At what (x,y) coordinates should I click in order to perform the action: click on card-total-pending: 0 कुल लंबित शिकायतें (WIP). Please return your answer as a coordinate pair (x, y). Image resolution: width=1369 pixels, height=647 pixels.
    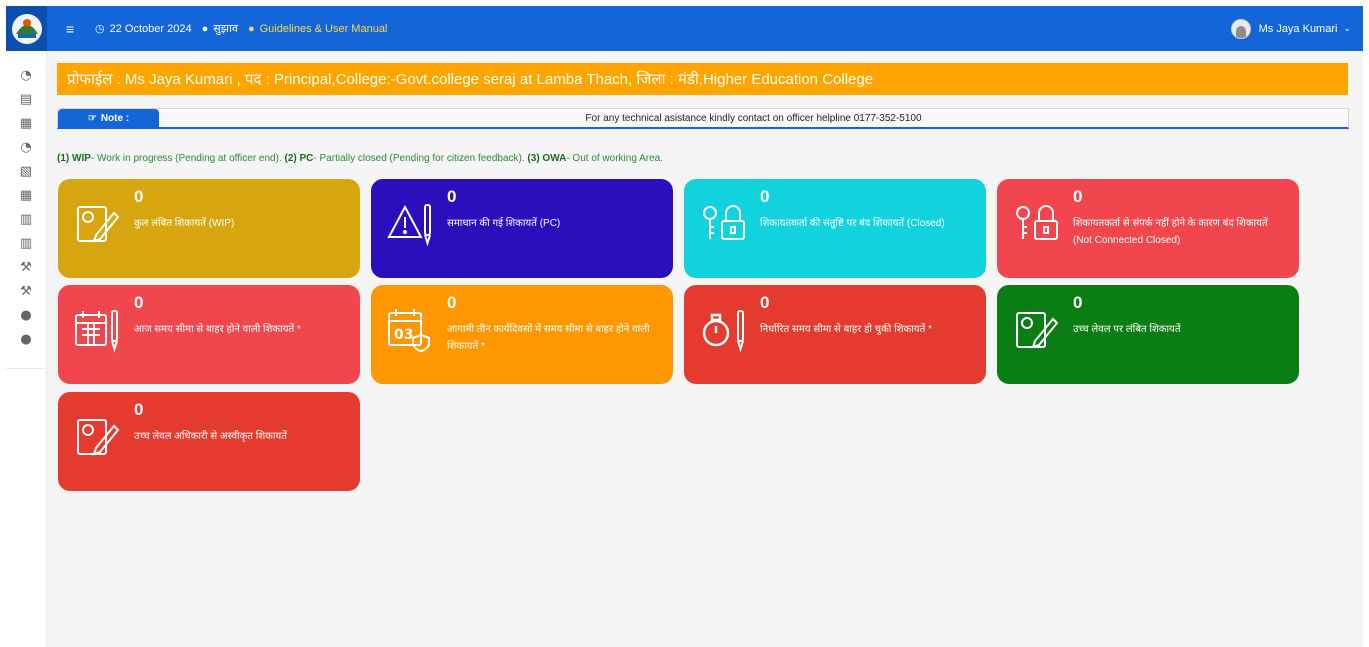
    Looking at the image, I should click on (209, 228).